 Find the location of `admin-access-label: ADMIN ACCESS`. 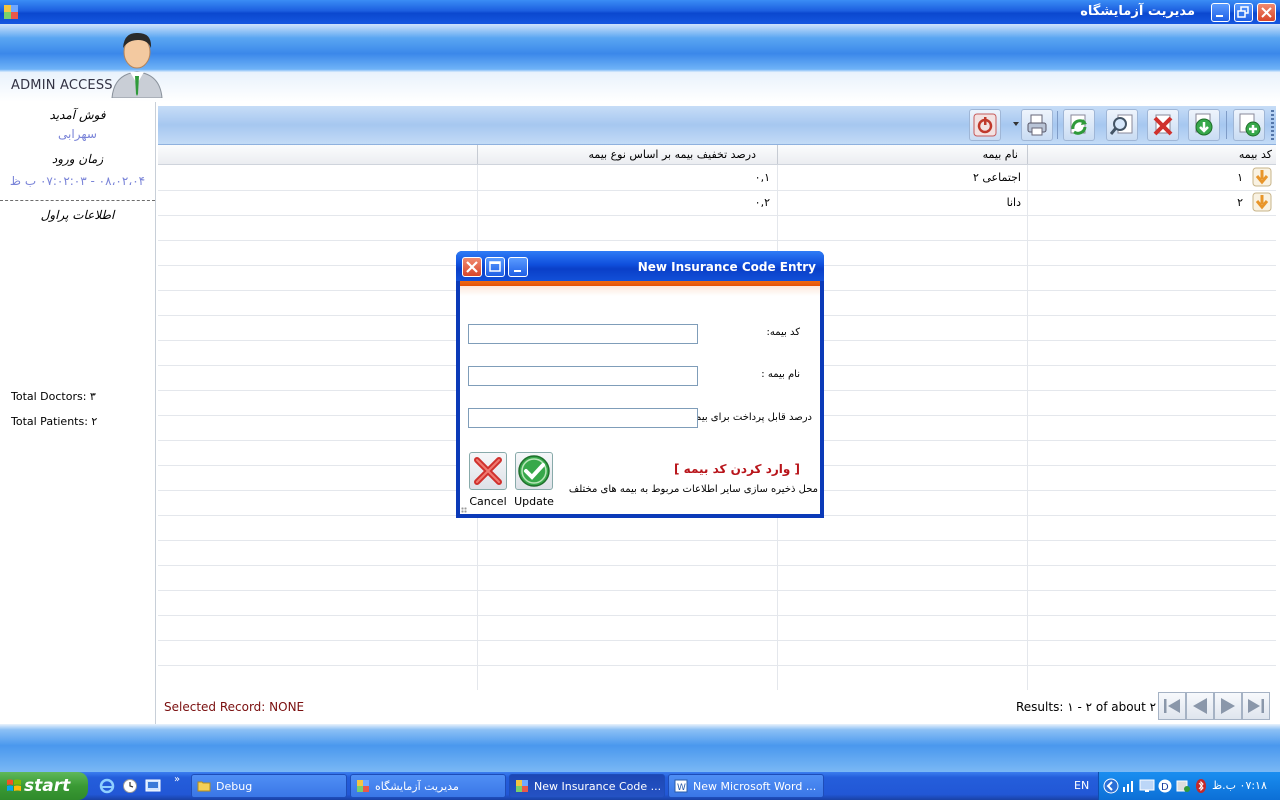

admin-access-label: ADMIN ACCESS is located at coordinates (62, 85).